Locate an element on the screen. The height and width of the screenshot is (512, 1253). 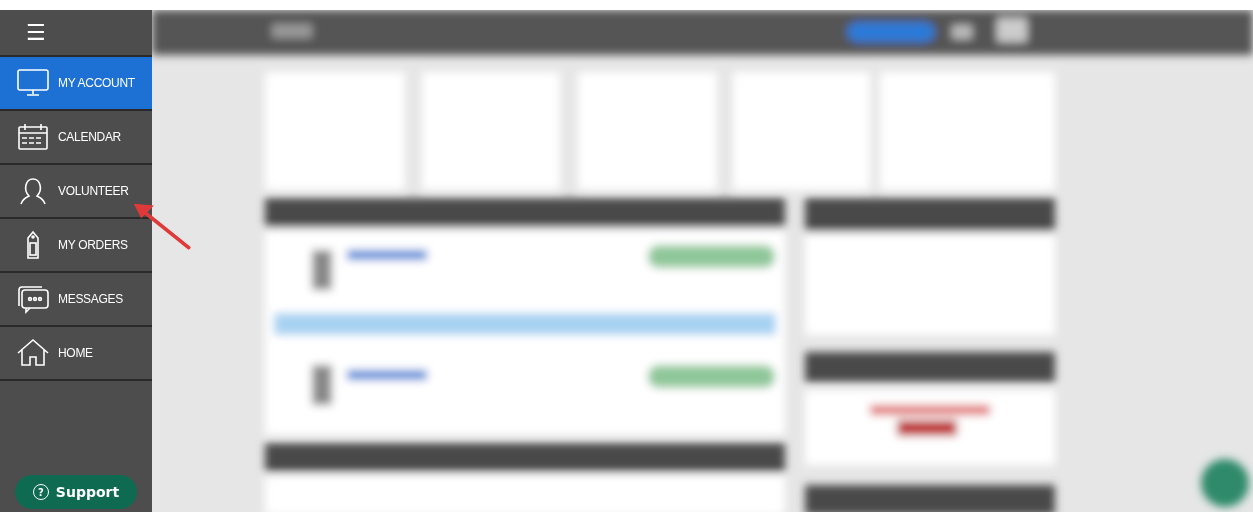
support-button: ? Support is located at coordinates (76, 492).